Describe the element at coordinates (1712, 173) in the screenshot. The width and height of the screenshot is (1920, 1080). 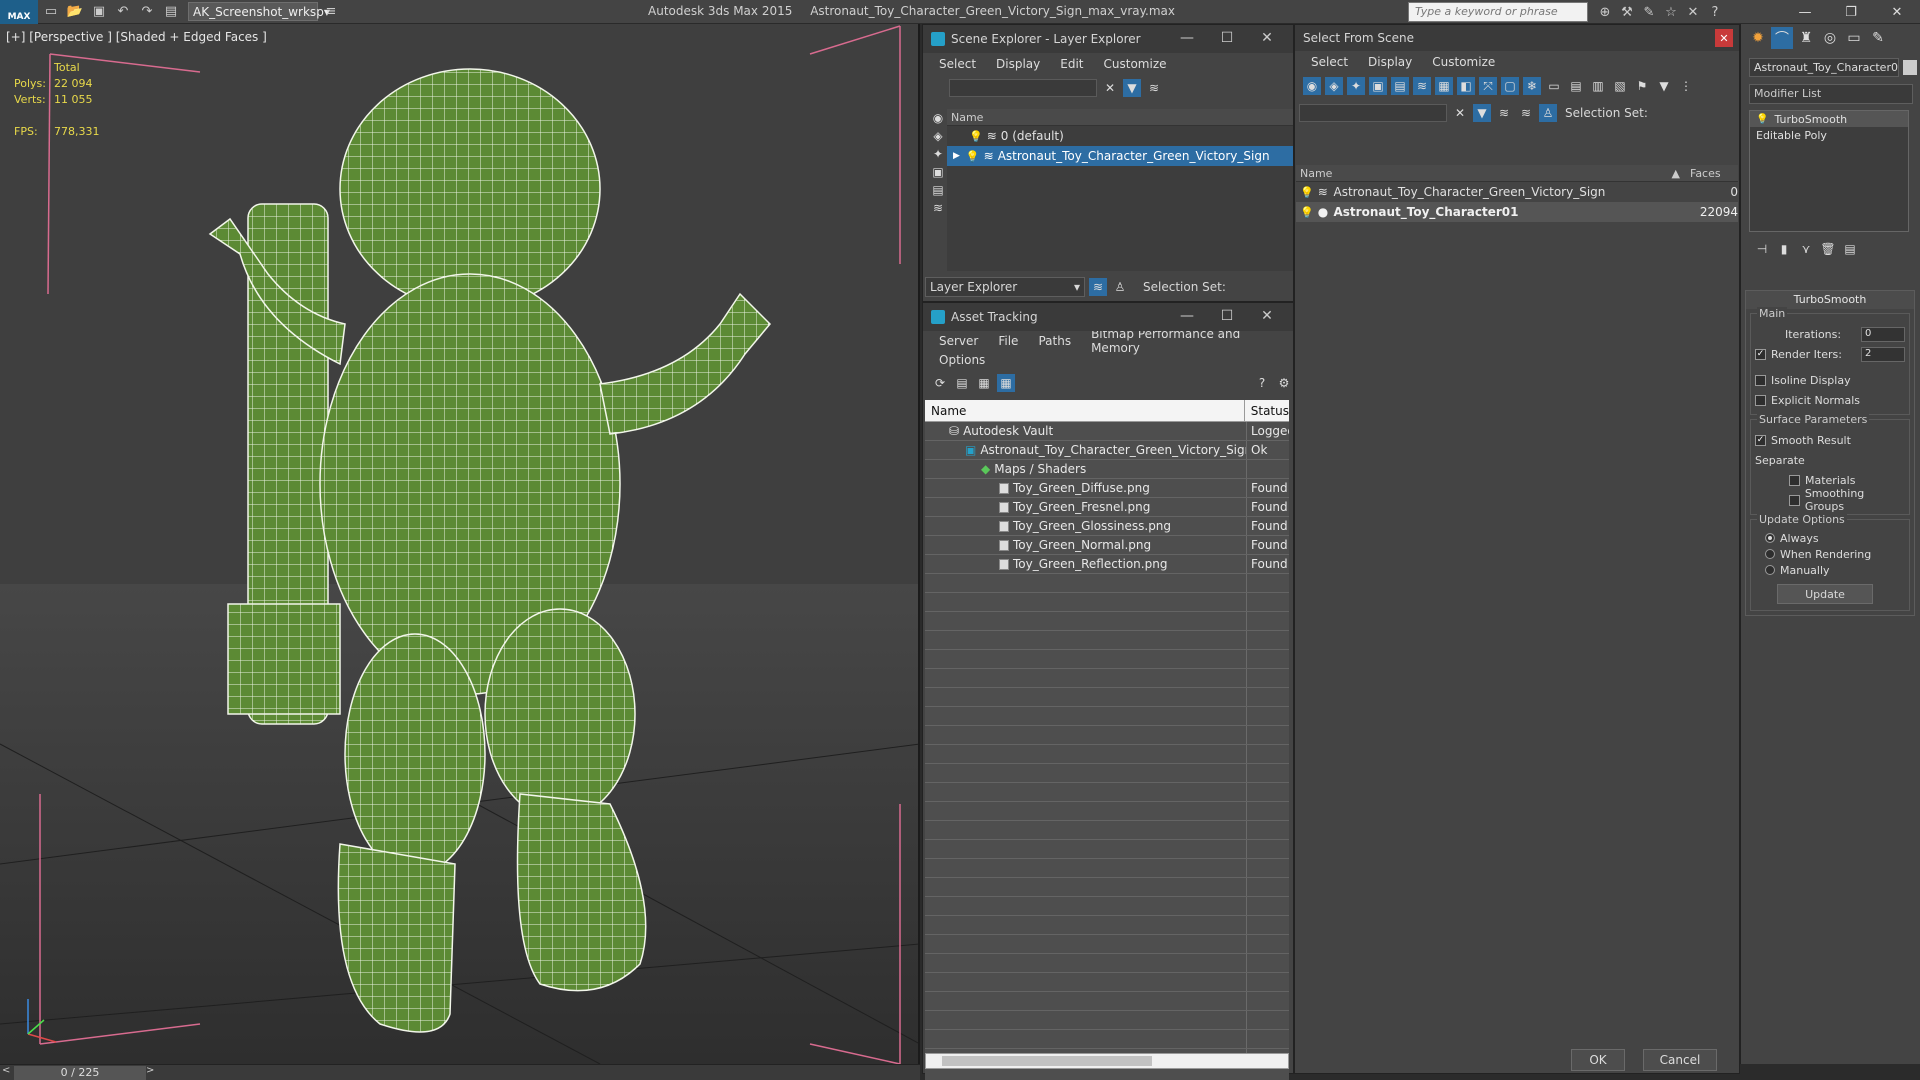
I see `column-faces: Faces` at that location.